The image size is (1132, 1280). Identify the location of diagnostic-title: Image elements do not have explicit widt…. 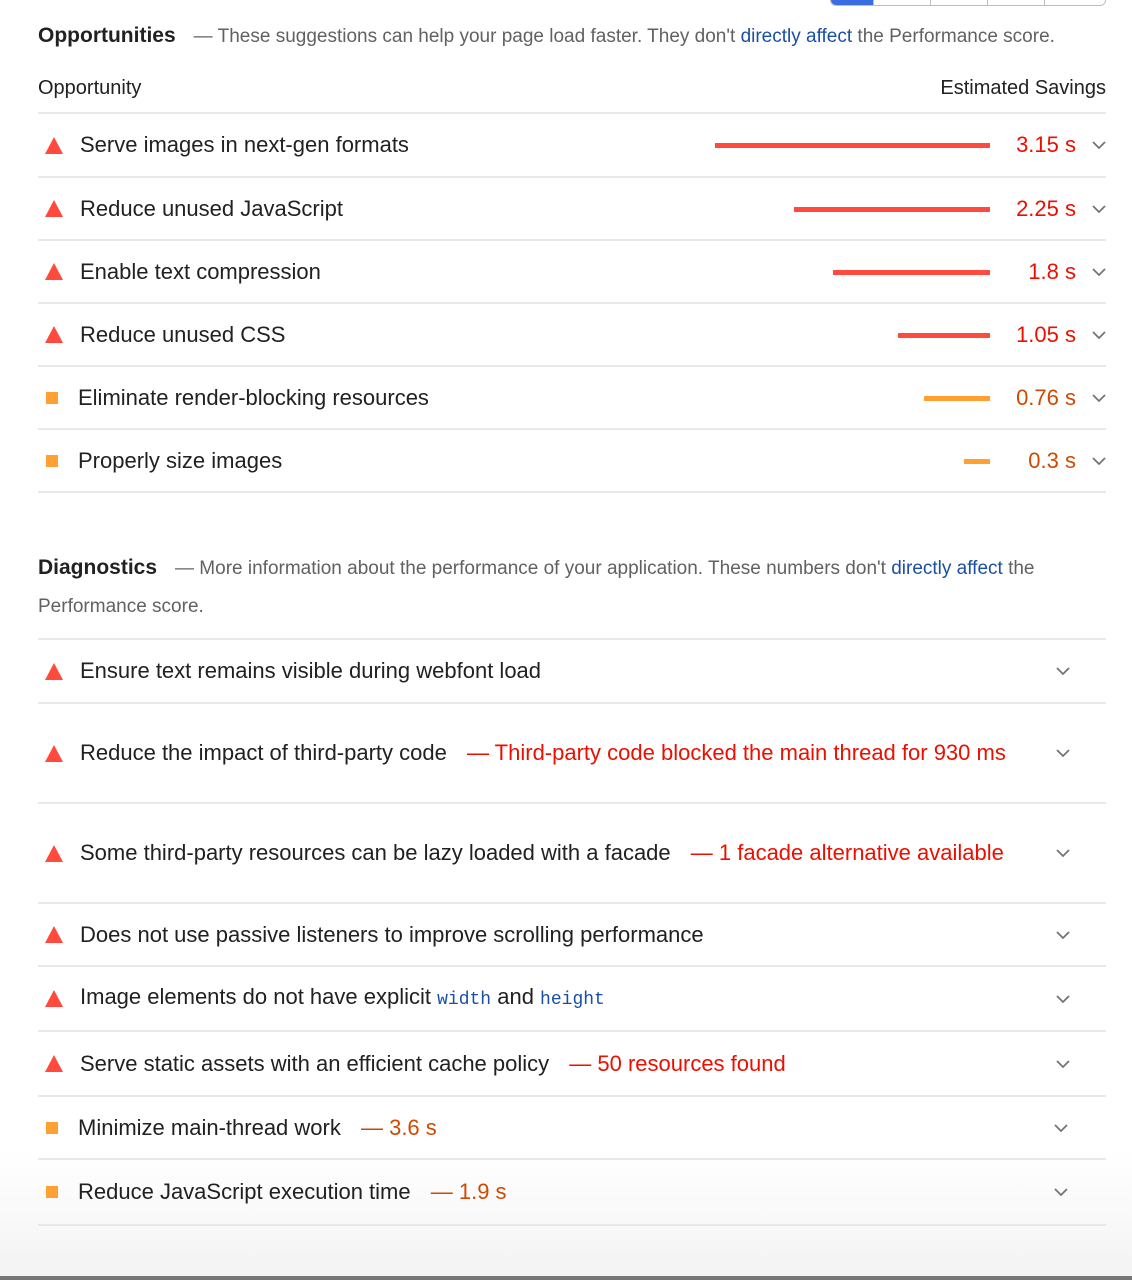
(560, 998).